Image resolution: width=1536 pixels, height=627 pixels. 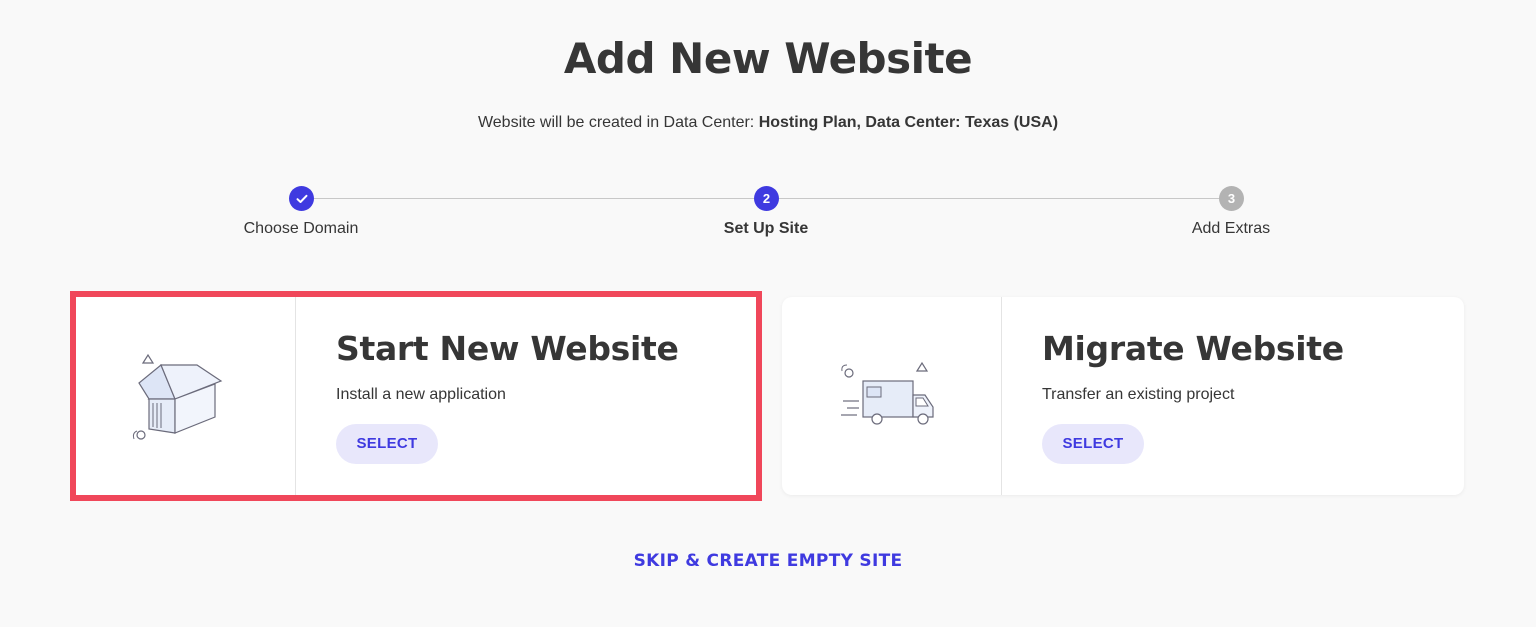 What do you see at coordinates (507, 348) in the screenshot?
I see `card-title: Start New Website` at bounding box center [507, 348].